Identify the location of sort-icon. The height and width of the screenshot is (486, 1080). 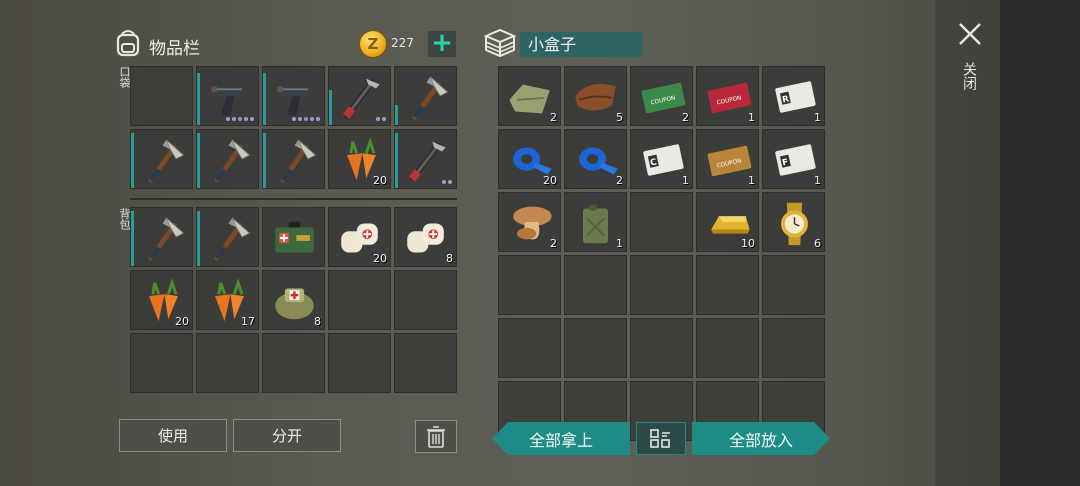
(660, 438).